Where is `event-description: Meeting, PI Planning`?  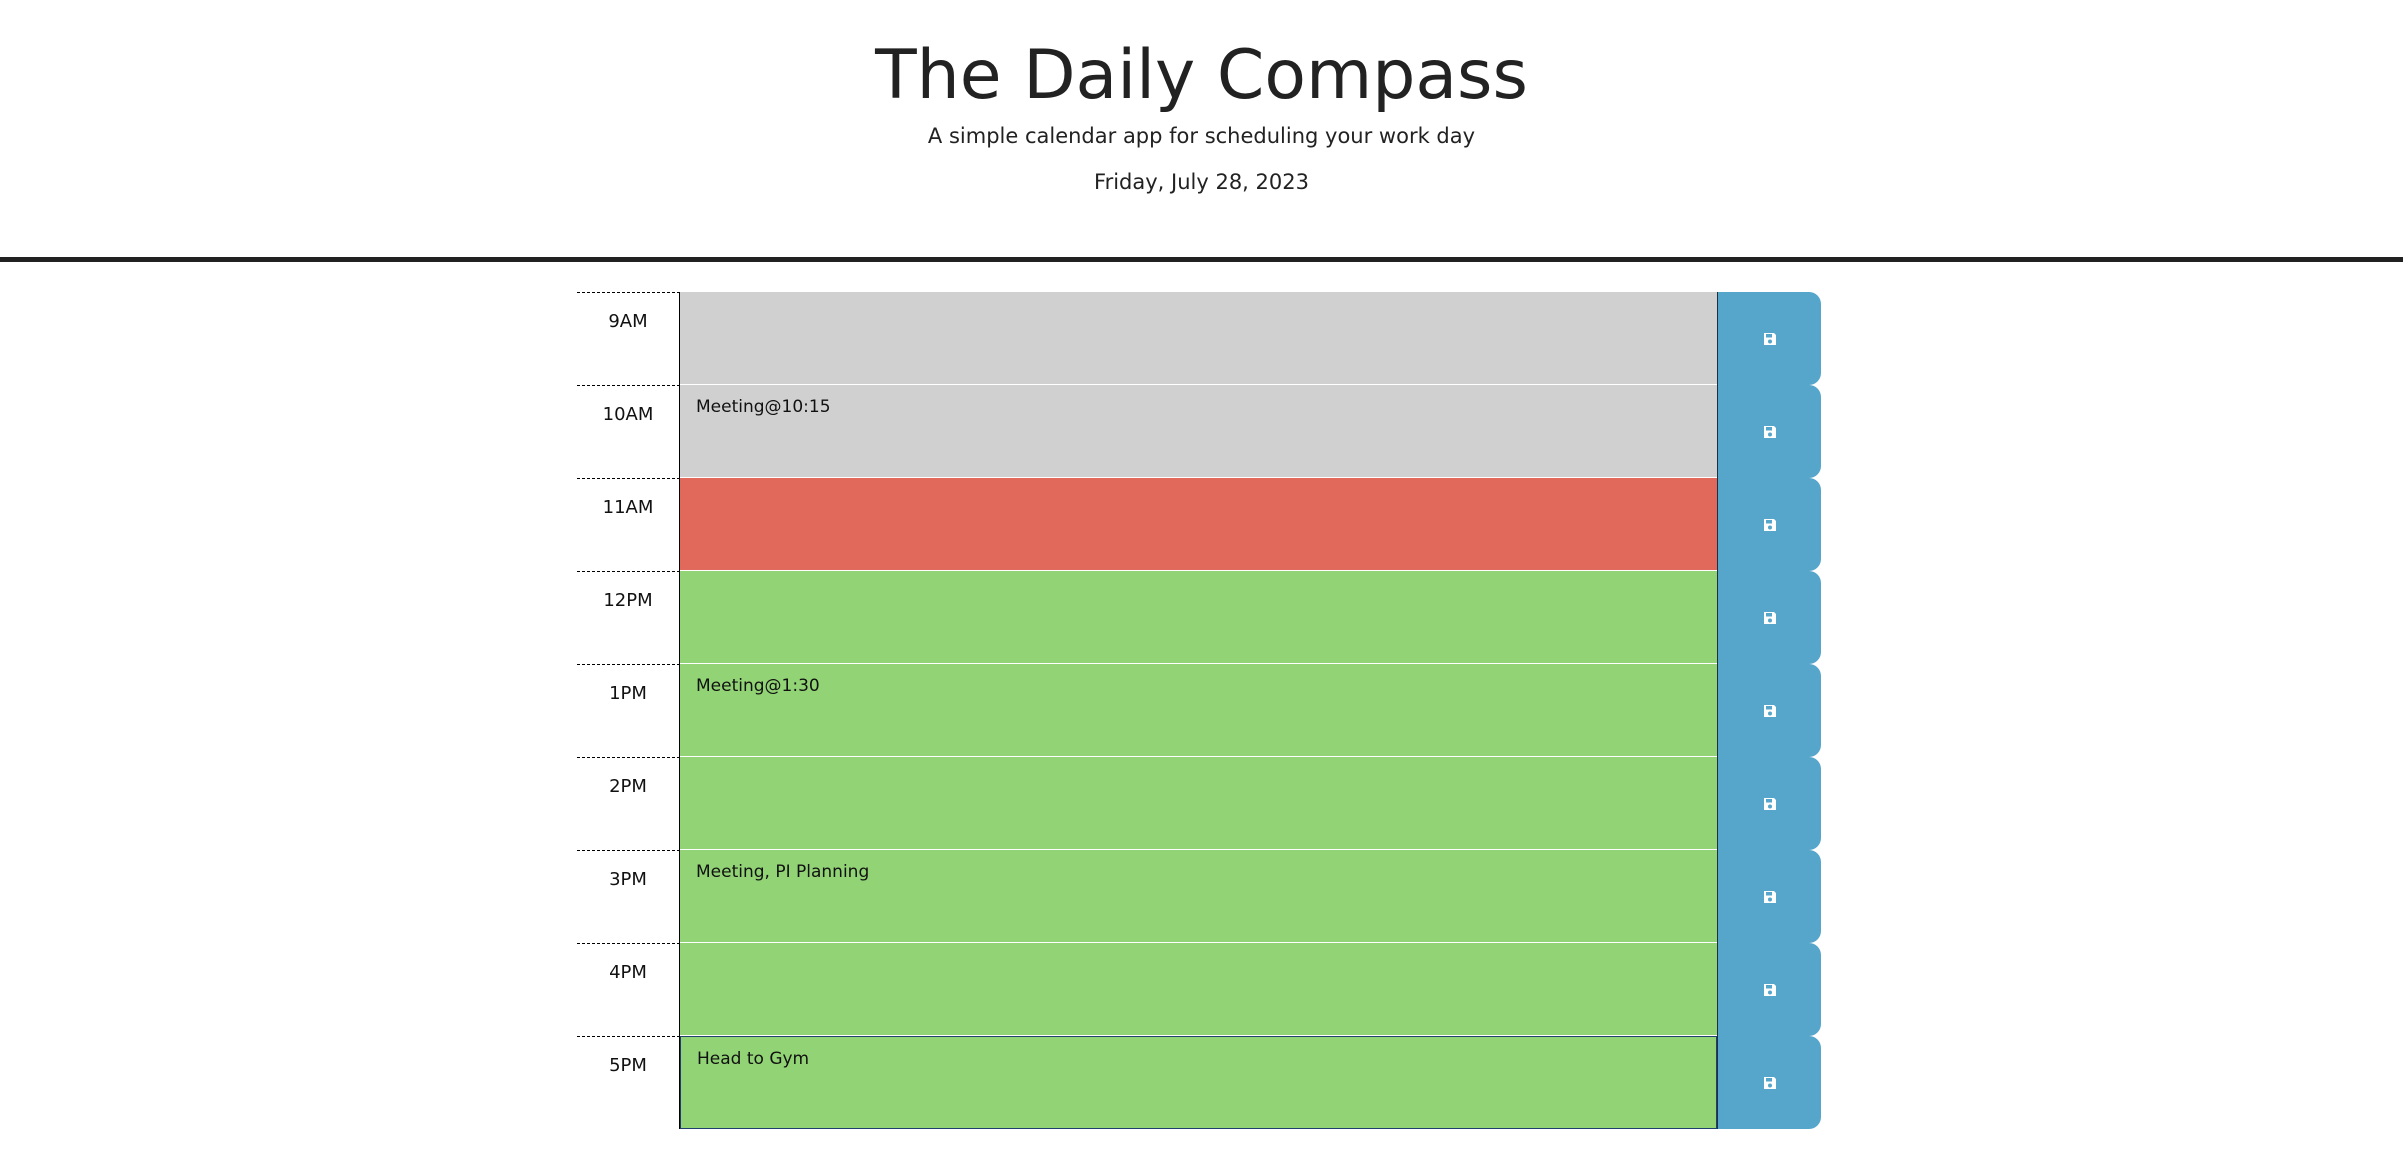
event-description: Meeting, PI Planning is located at coordinates (1198, 896).